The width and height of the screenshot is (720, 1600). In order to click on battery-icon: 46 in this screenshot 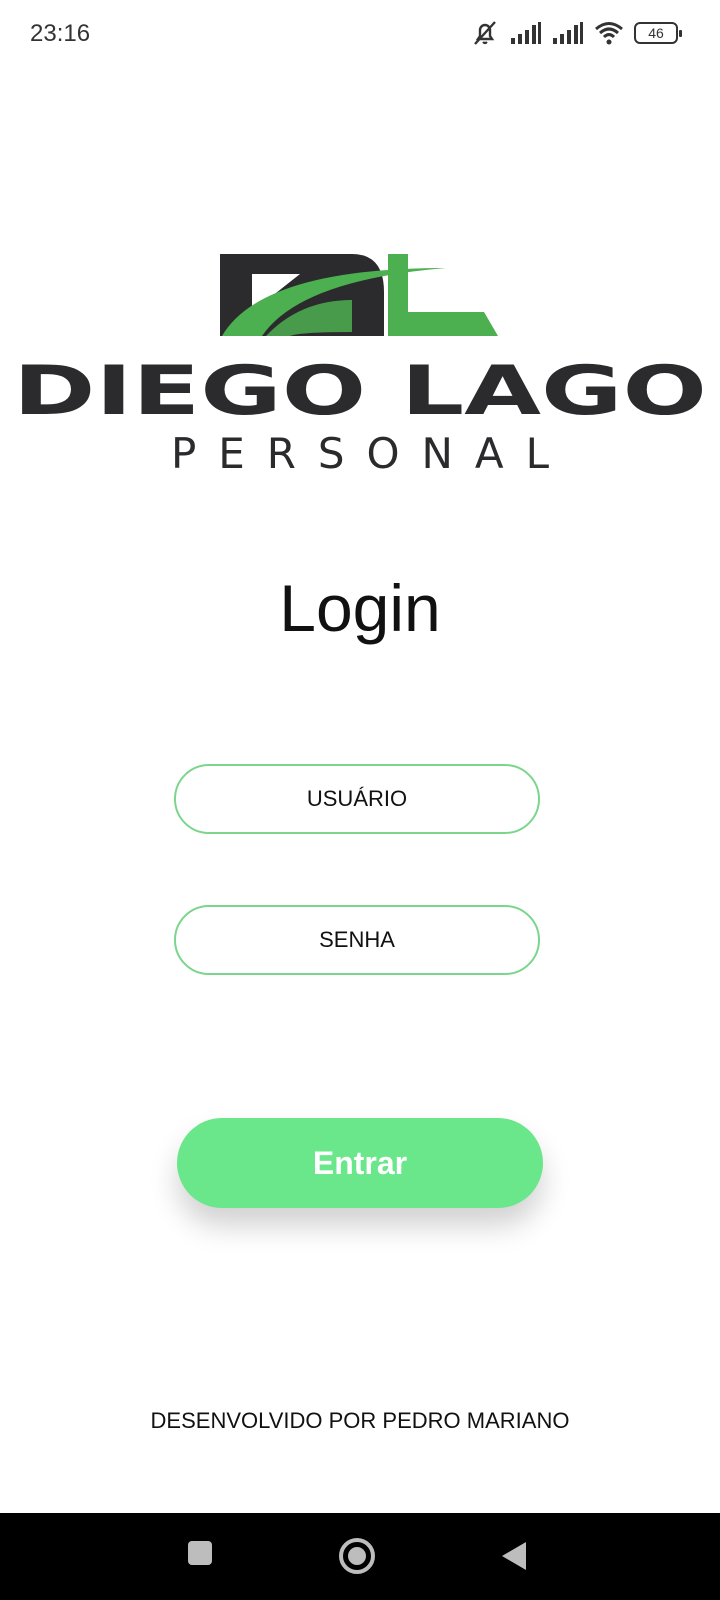, I will do `click(658, 33)`.